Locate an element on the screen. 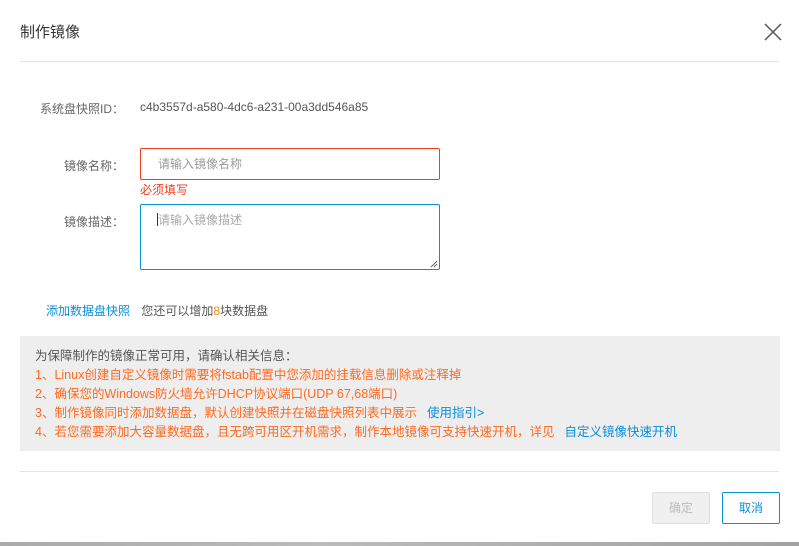  usage-guide-link: 使用指引> is located at coordinates (455, 413).